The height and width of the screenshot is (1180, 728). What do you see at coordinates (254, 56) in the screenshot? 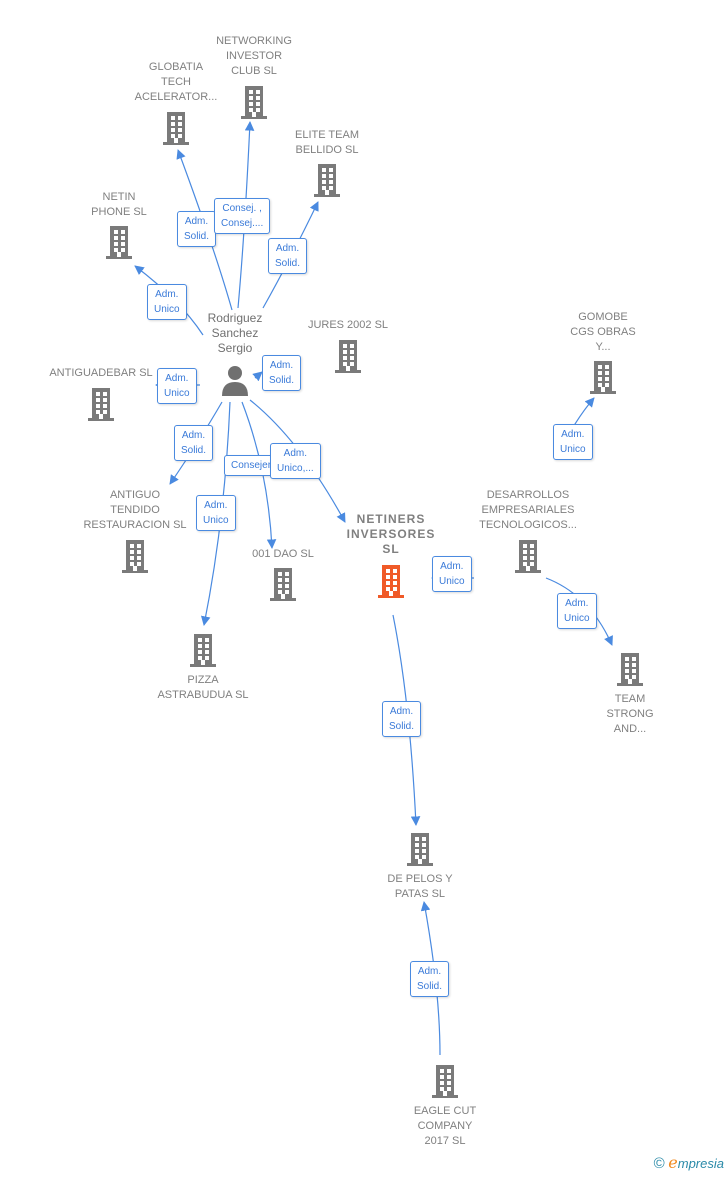
I see `company-name: NETWORKING INVESTOR CLUB SL` at bounding box center [254, 56].